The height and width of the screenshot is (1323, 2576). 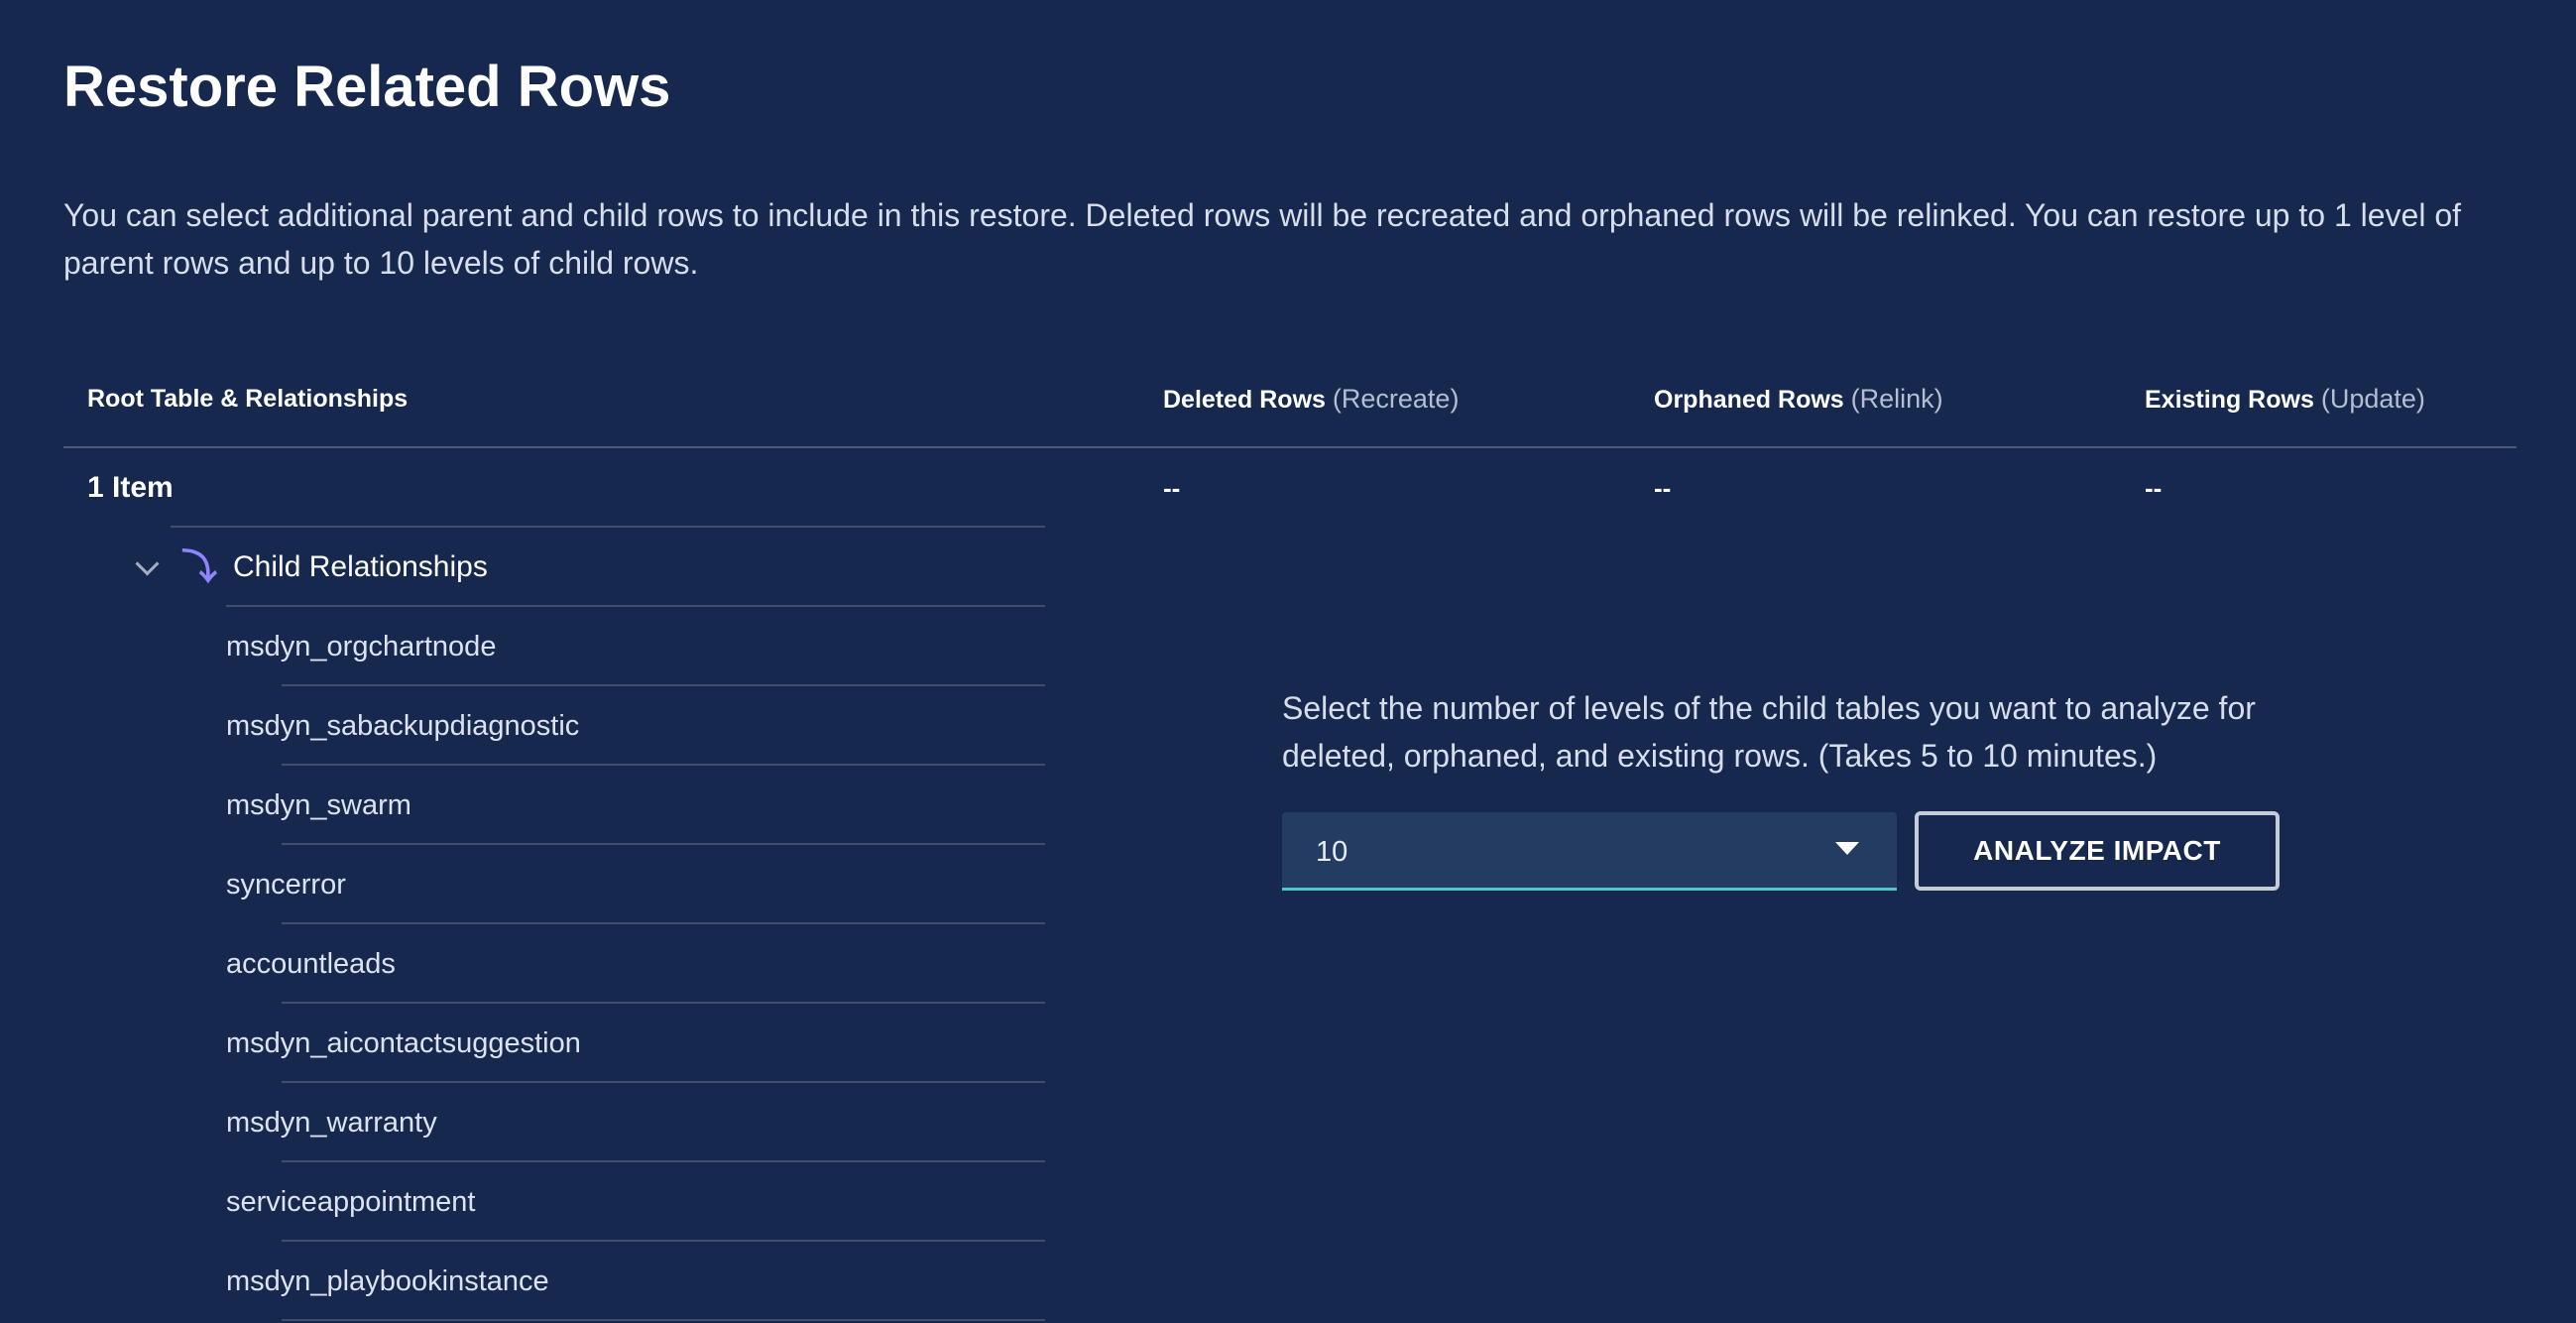 I want to click on chevron-down-icon, so click(x=147, y=563).